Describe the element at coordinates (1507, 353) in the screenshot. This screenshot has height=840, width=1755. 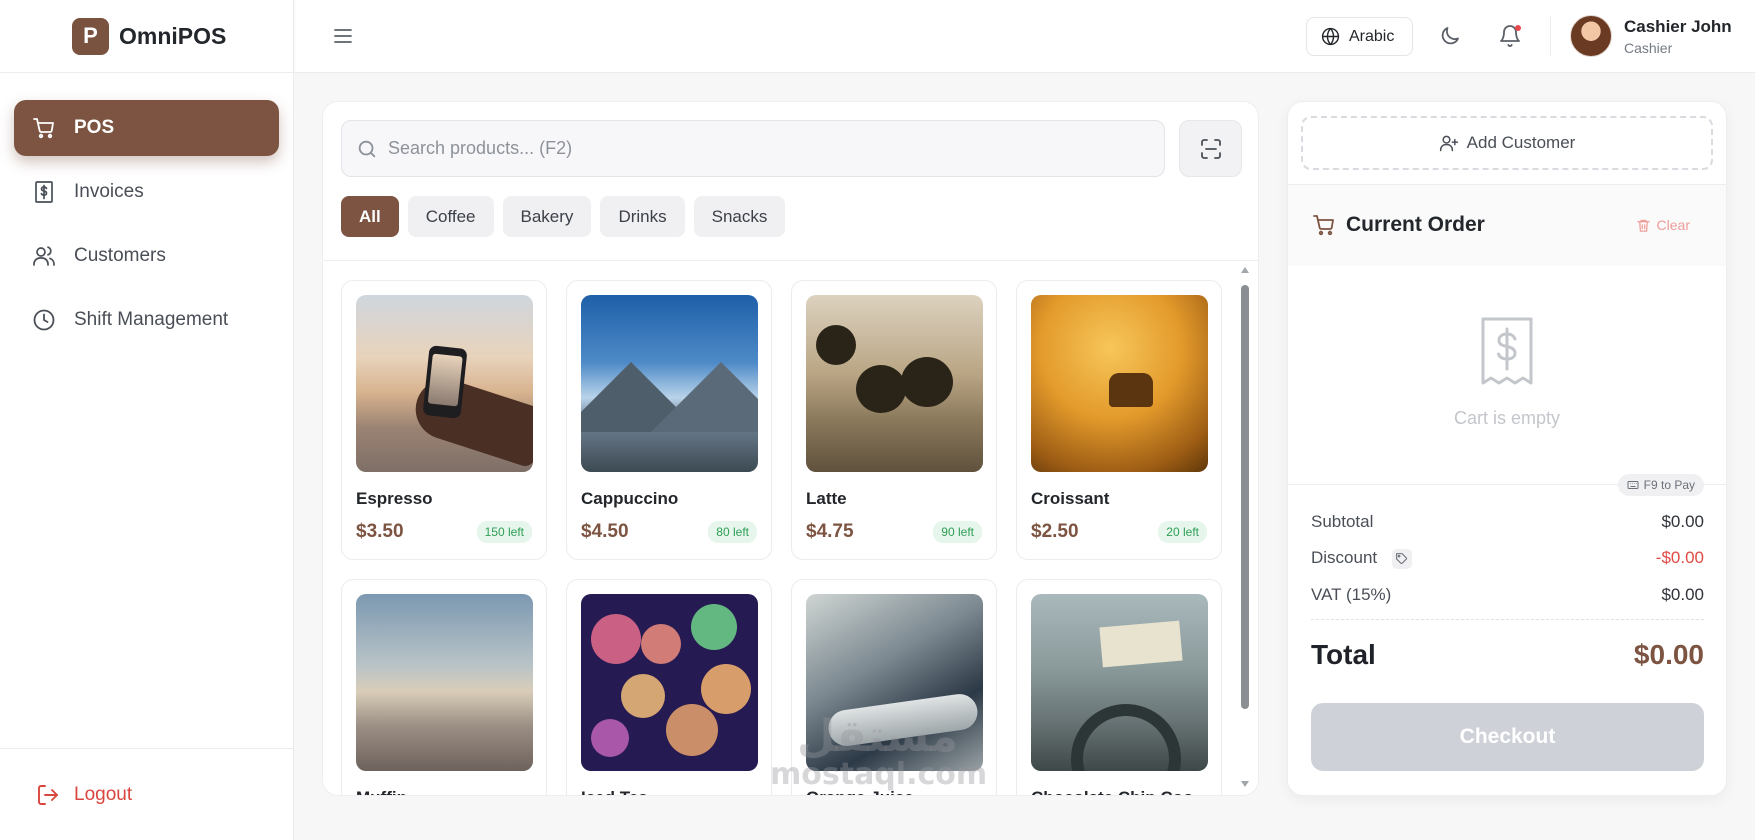
I see `receipt-icon` at that location.